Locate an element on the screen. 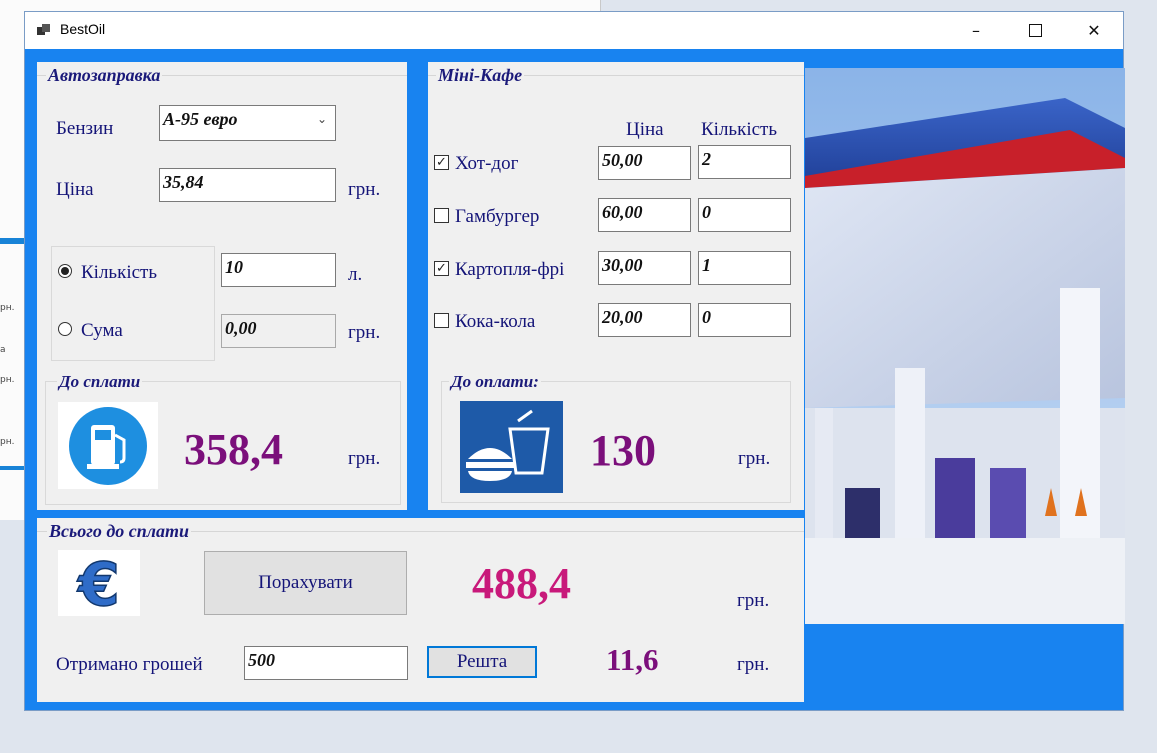 This screenshot has height=753, width=1157. sum-unit: грн. is located at coordinates (364, 332).